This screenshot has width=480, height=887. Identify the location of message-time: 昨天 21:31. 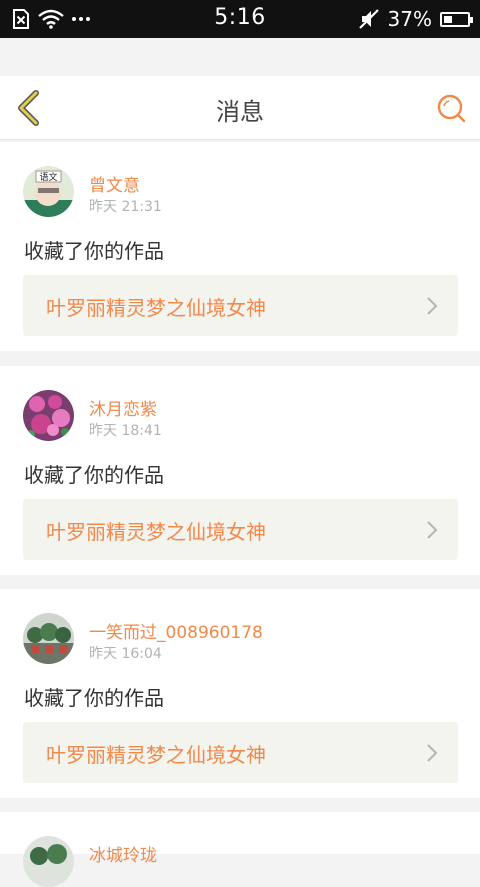
(125, 207).